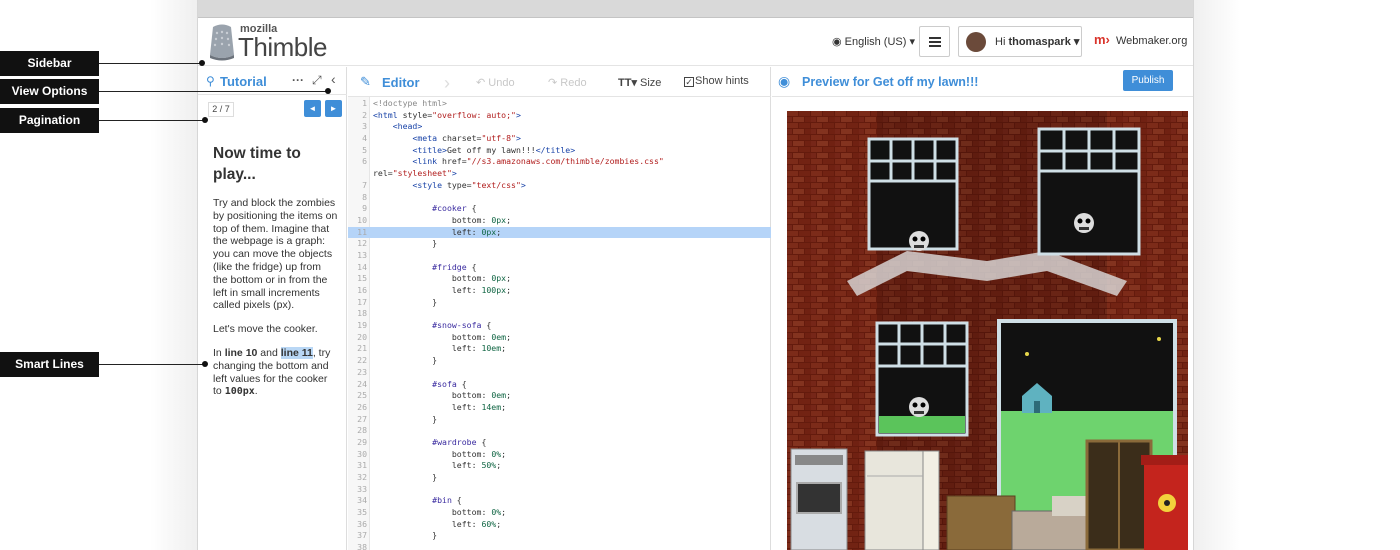 This screenshot has width=1400, height=550. Describe the element at coordinates (559, 443) in the screenshot. I see `code-line: 29 #wardrobe {` at that location.